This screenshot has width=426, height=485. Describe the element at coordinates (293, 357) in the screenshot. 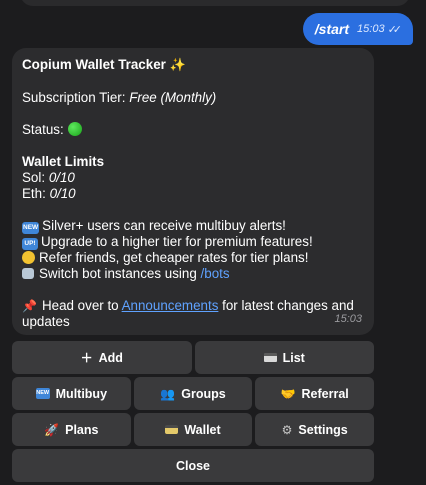

I see `list-button-label: List` at that location.